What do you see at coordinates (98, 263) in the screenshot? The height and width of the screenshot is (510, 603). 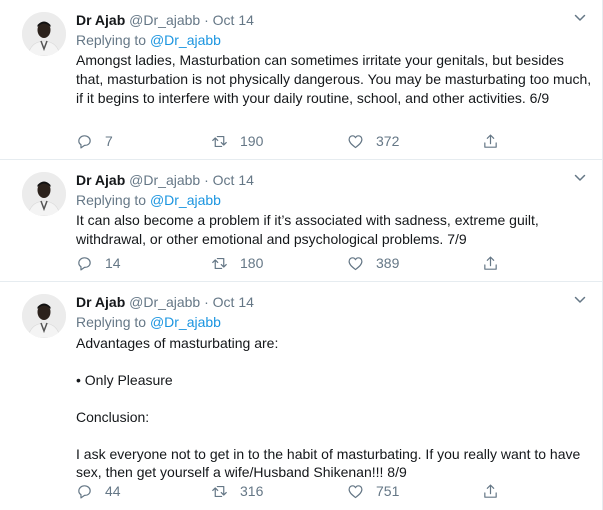 I see `reply-button: 14` at bounding box center [98, 263].